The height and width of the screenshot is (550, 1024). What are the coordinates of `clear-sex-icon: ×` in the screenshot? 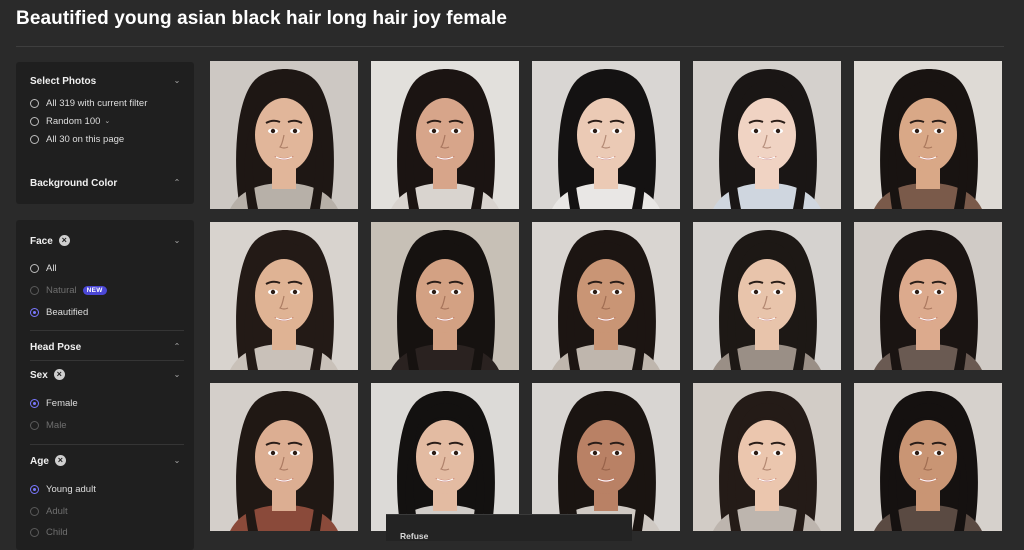 It's located at (59, 374).